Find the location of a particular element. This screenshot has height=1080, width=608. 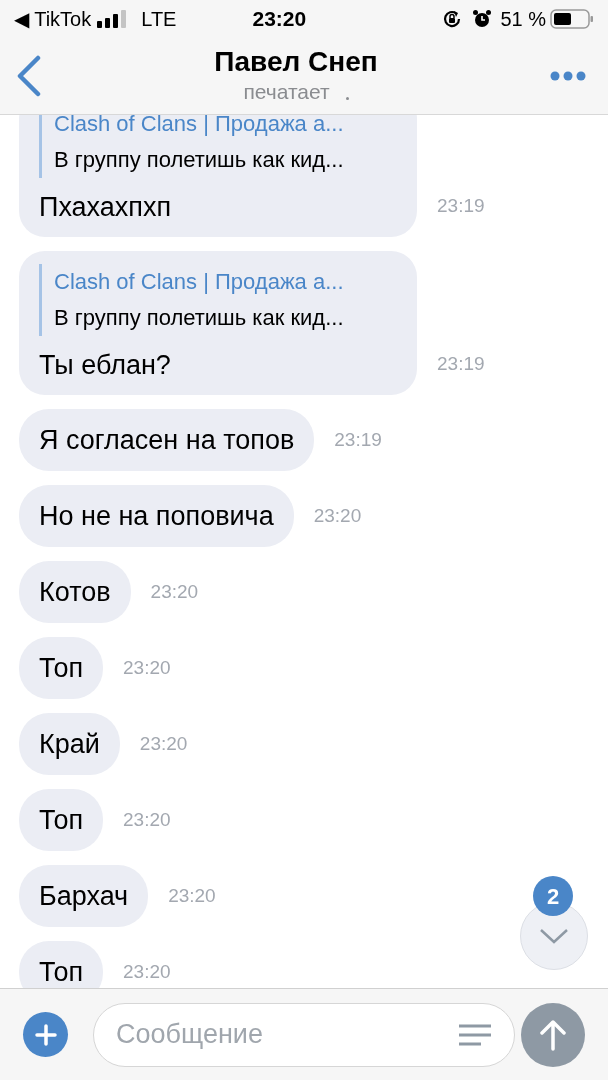

message-input-field: Сообщение is located at coordinates (304, 1034).